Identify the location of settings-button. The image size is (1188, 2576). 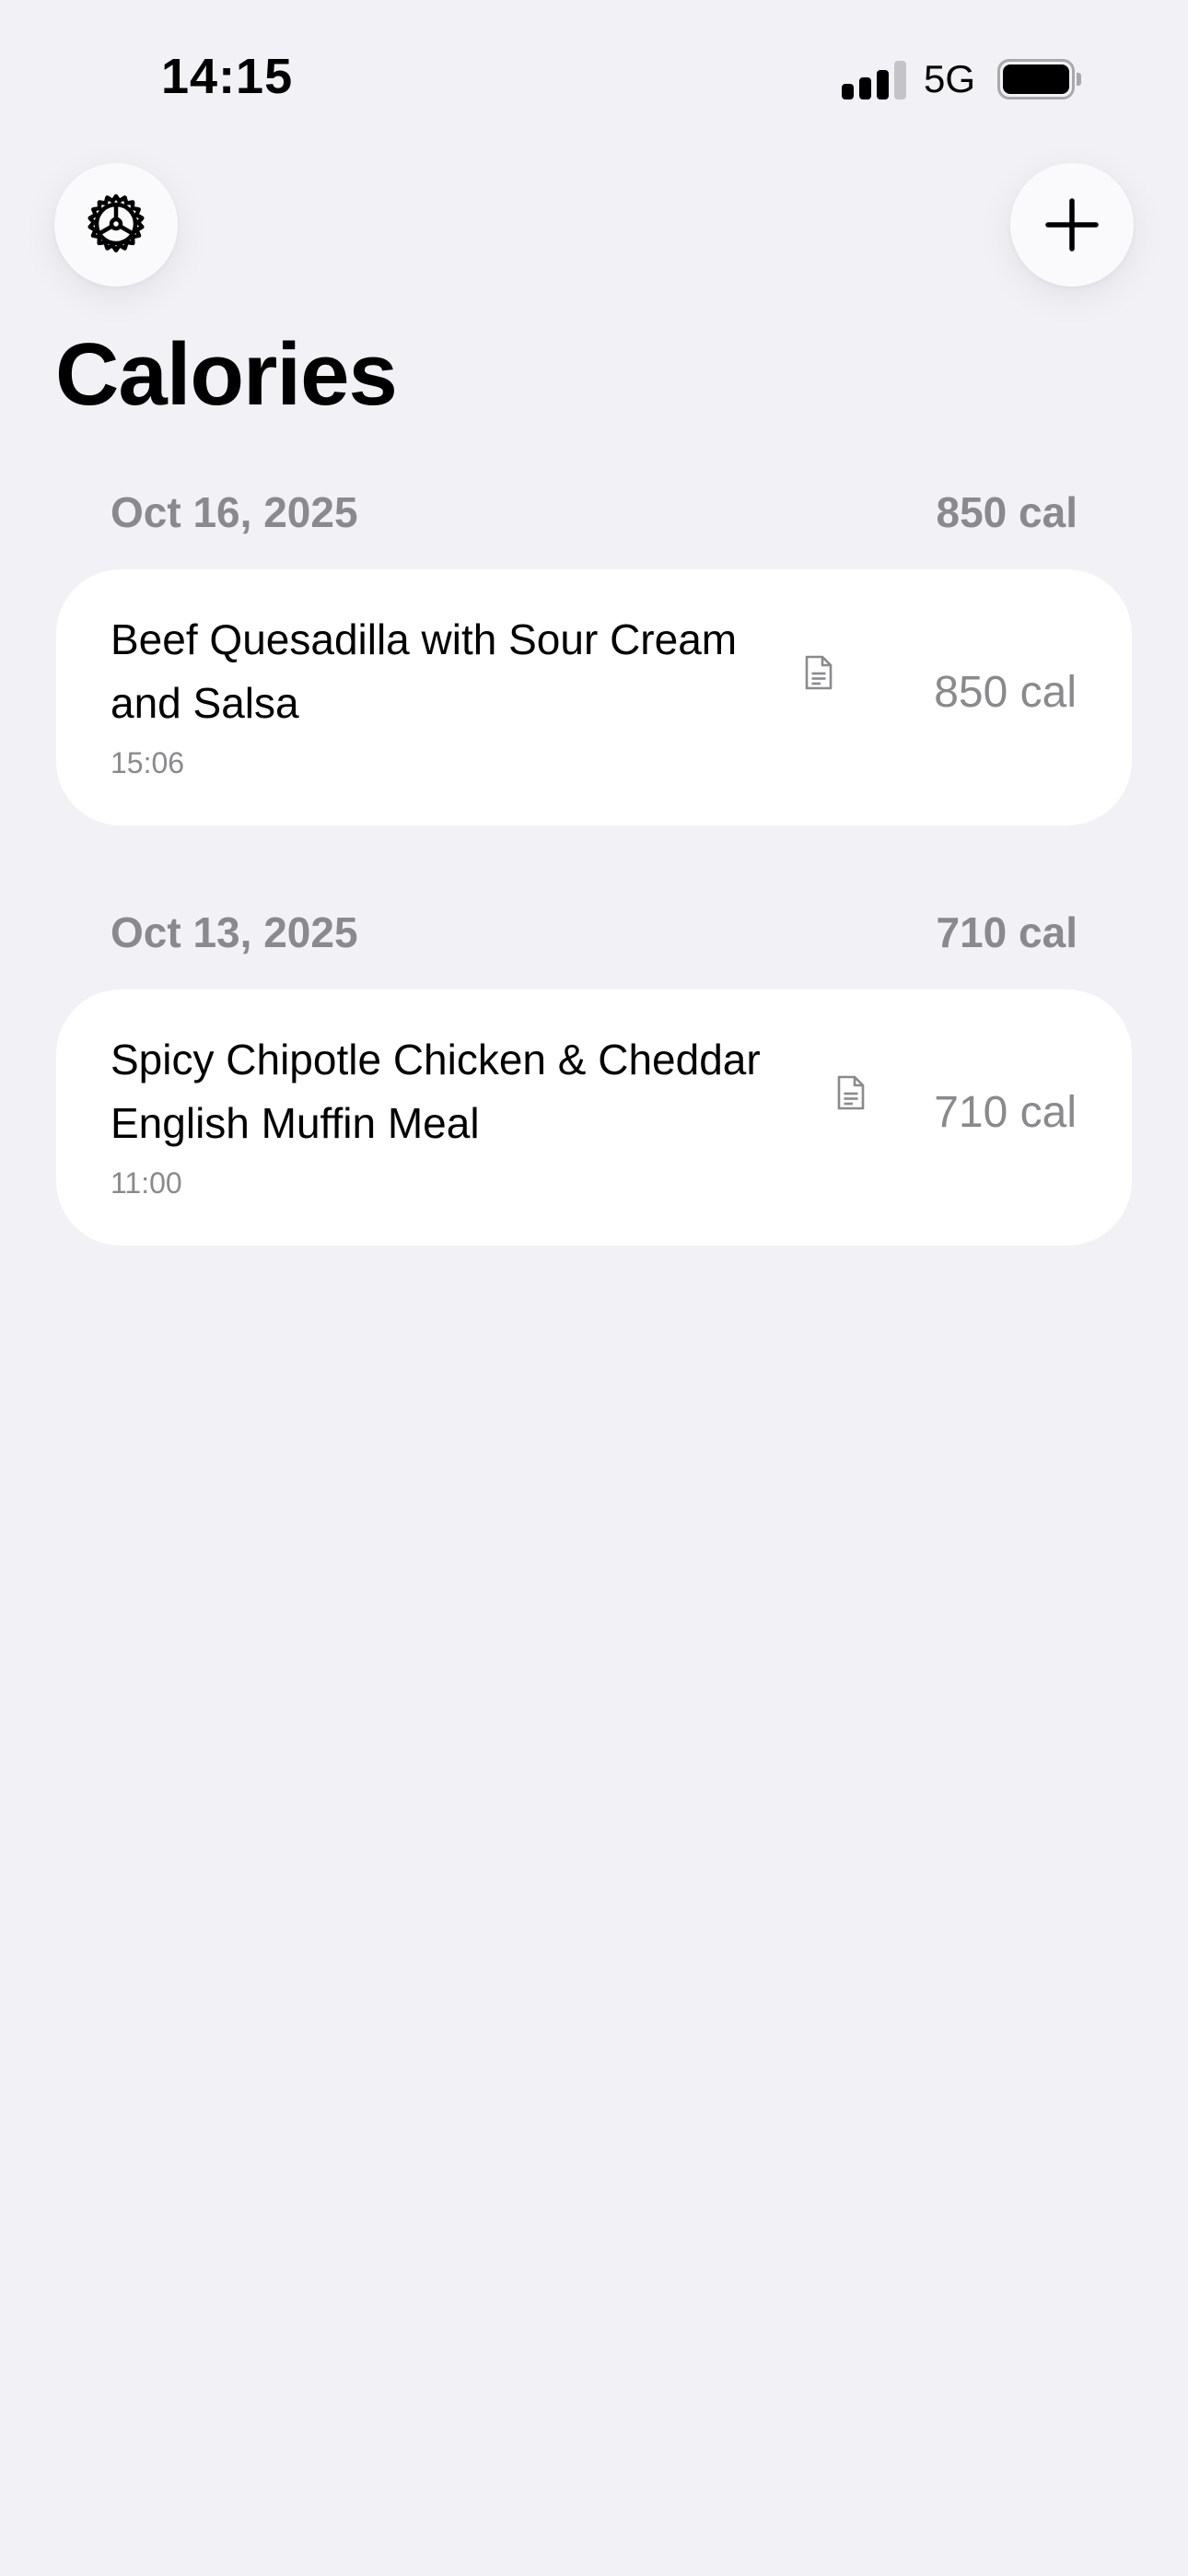
(116, 225).